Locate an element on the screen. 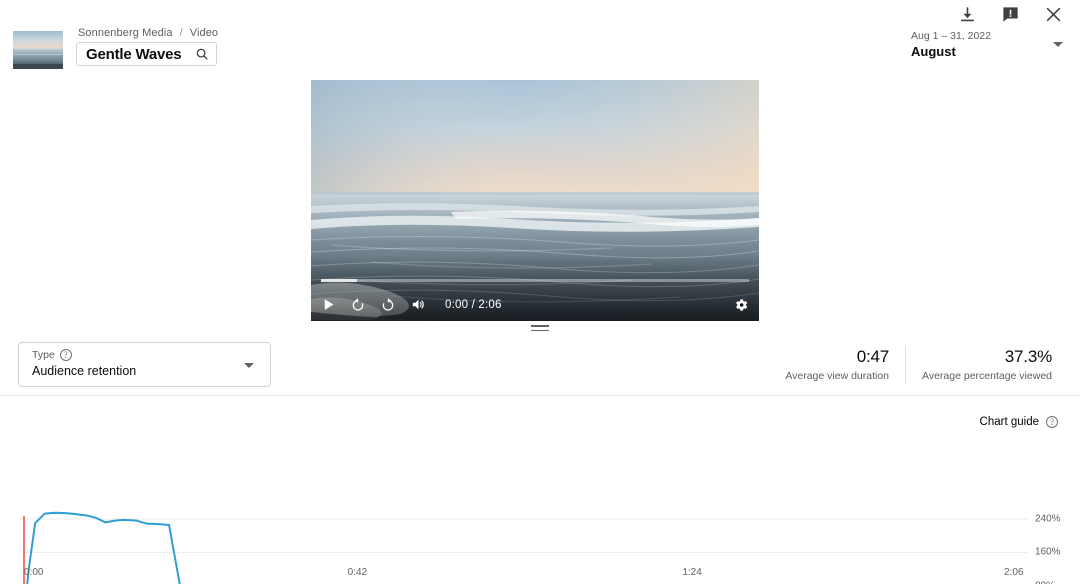 The image size is (1080, 584). chart-y-tick: 160% is located at coordinates (1048, 552).